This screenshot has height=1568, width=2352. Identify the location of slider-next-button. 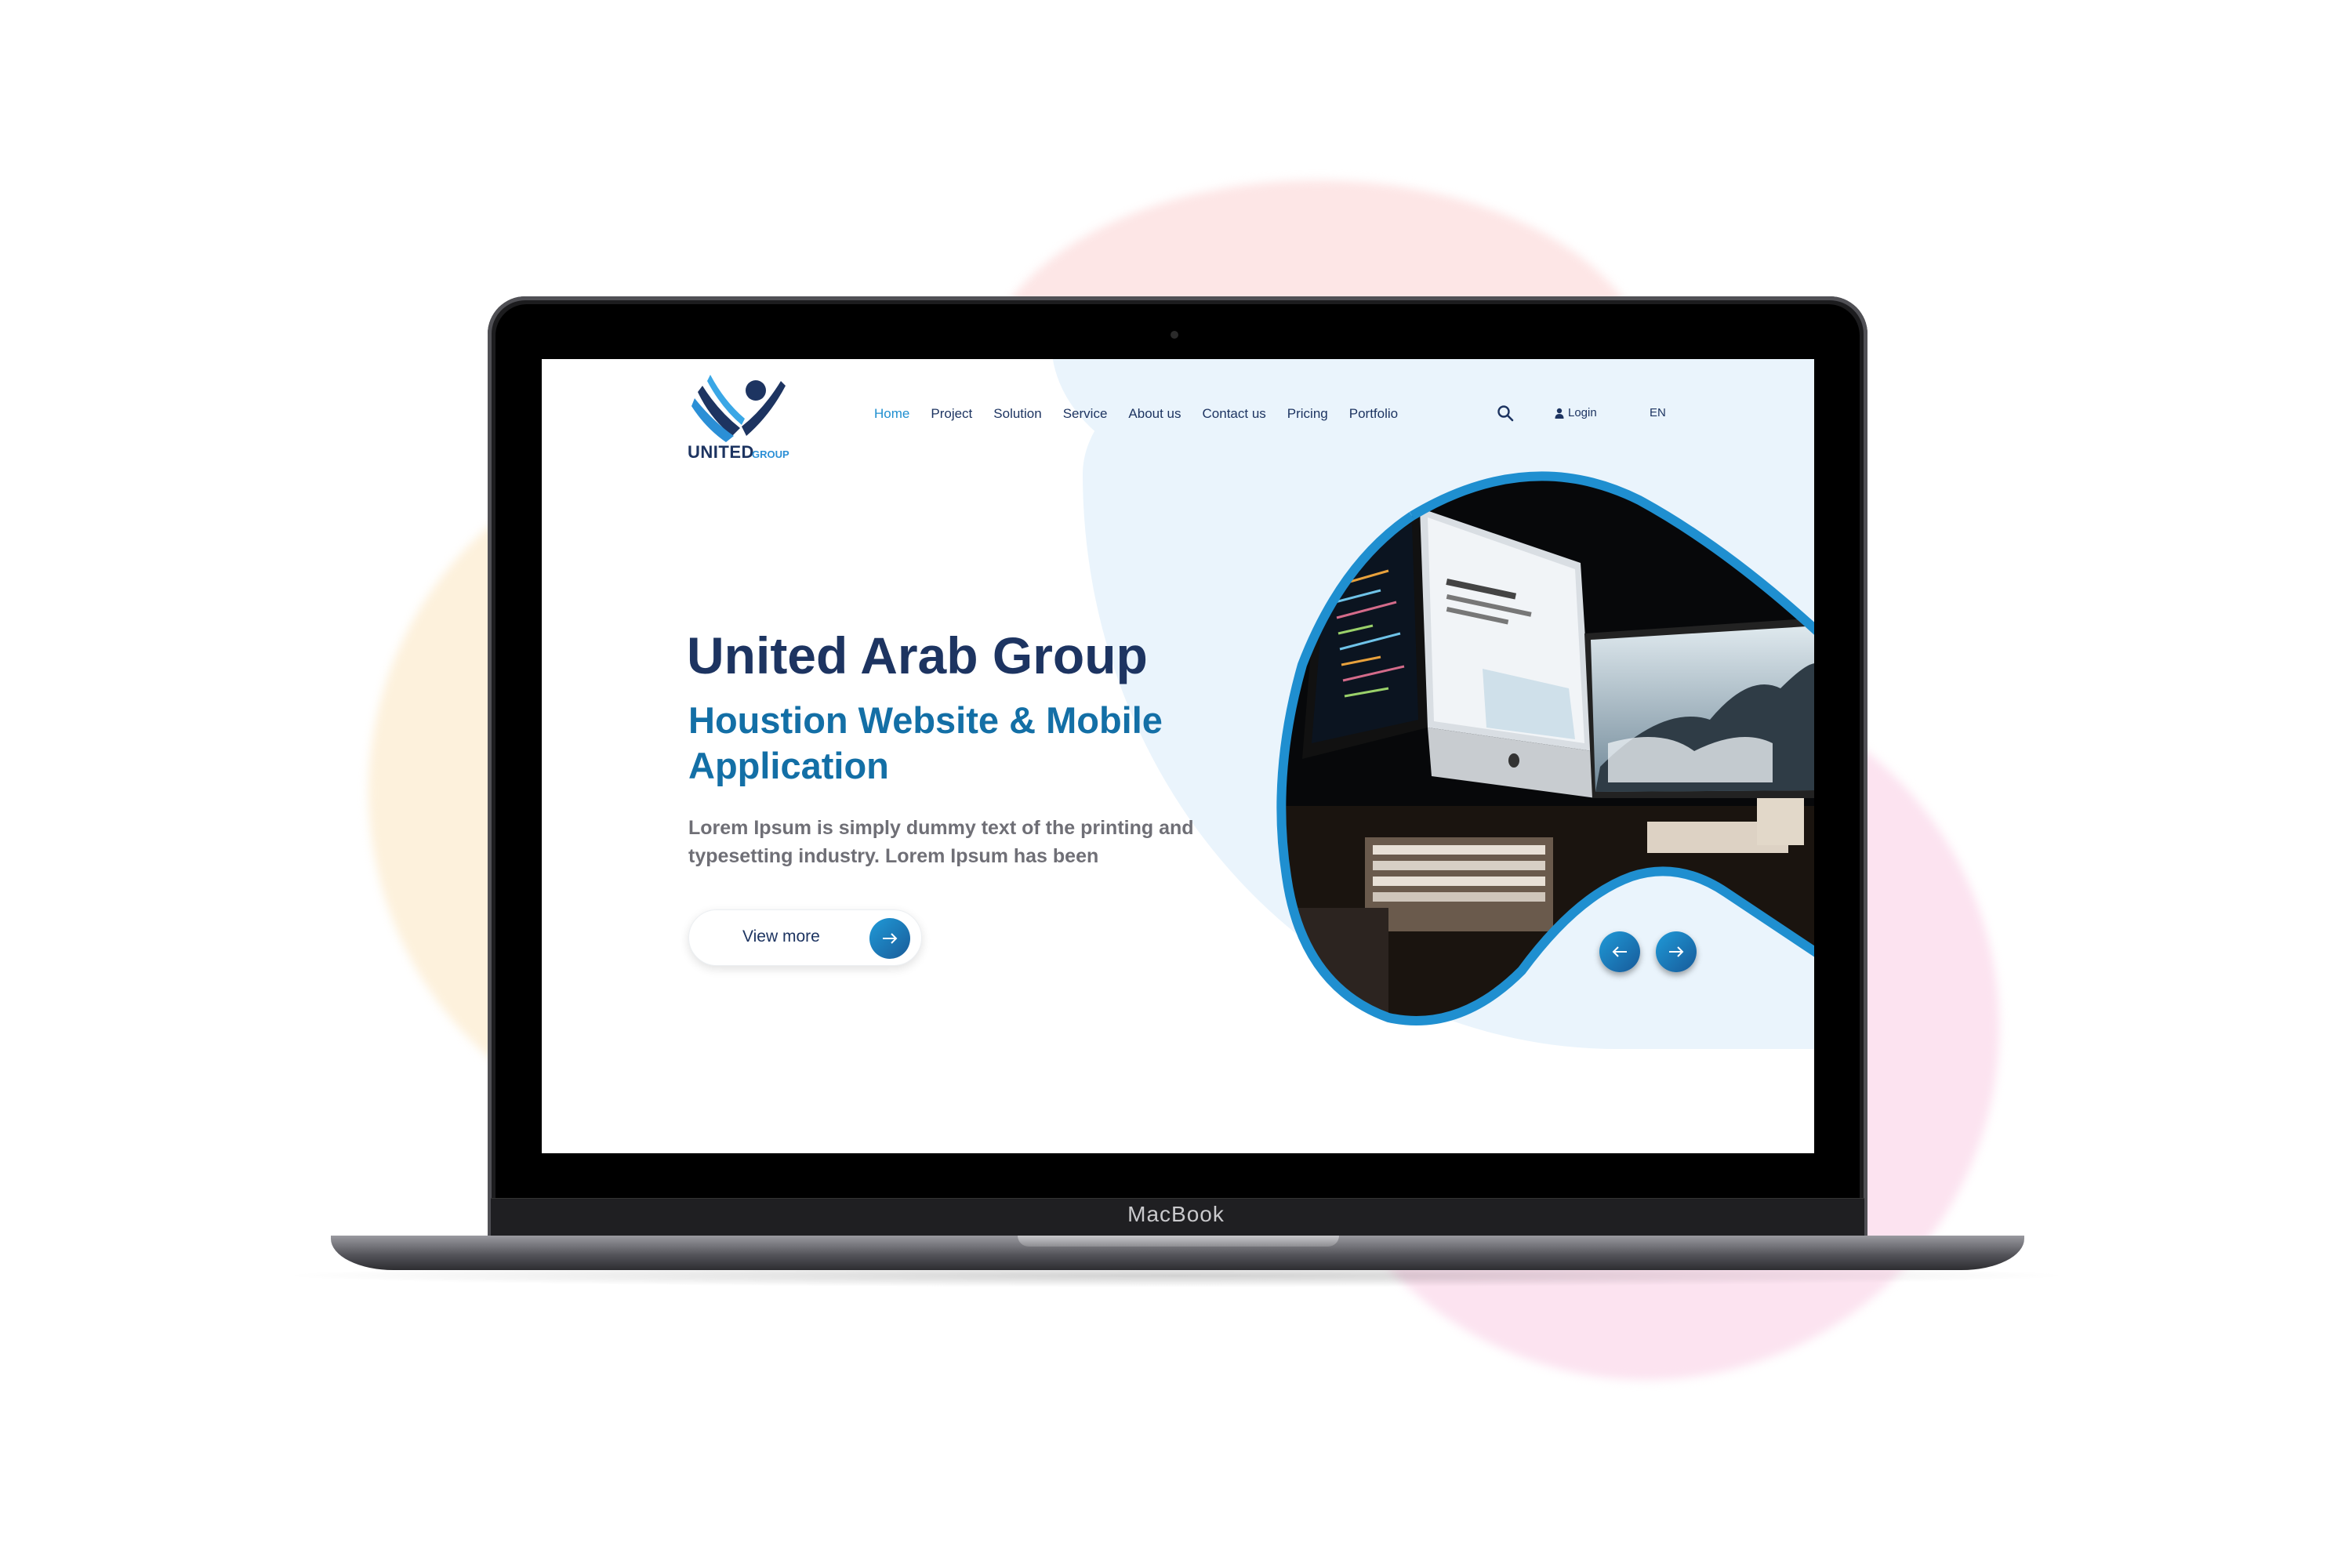
(1676, 951).